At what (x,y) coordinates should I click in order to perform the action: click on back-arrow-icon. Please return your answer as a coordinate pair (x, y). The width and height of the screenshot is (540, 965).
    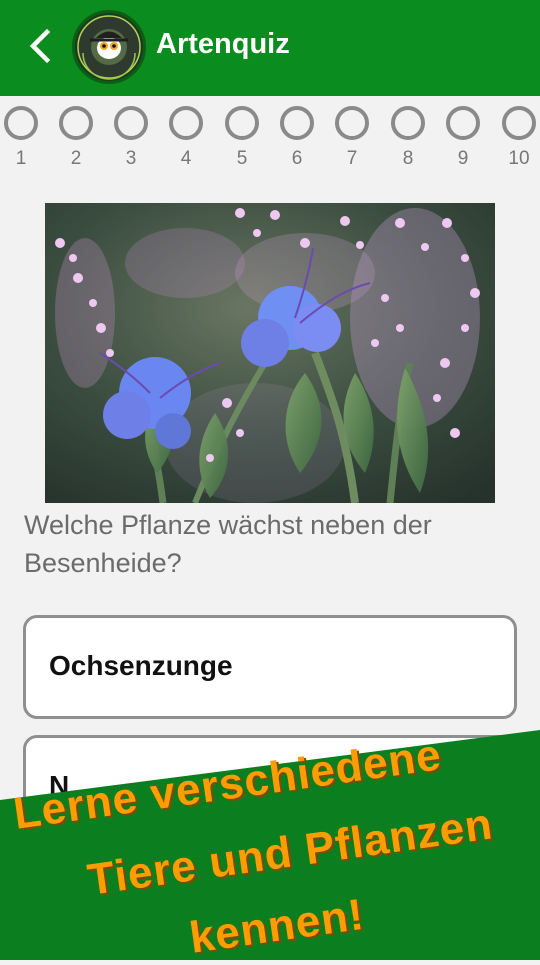
    Looking at the image, I should click on (40, 46).